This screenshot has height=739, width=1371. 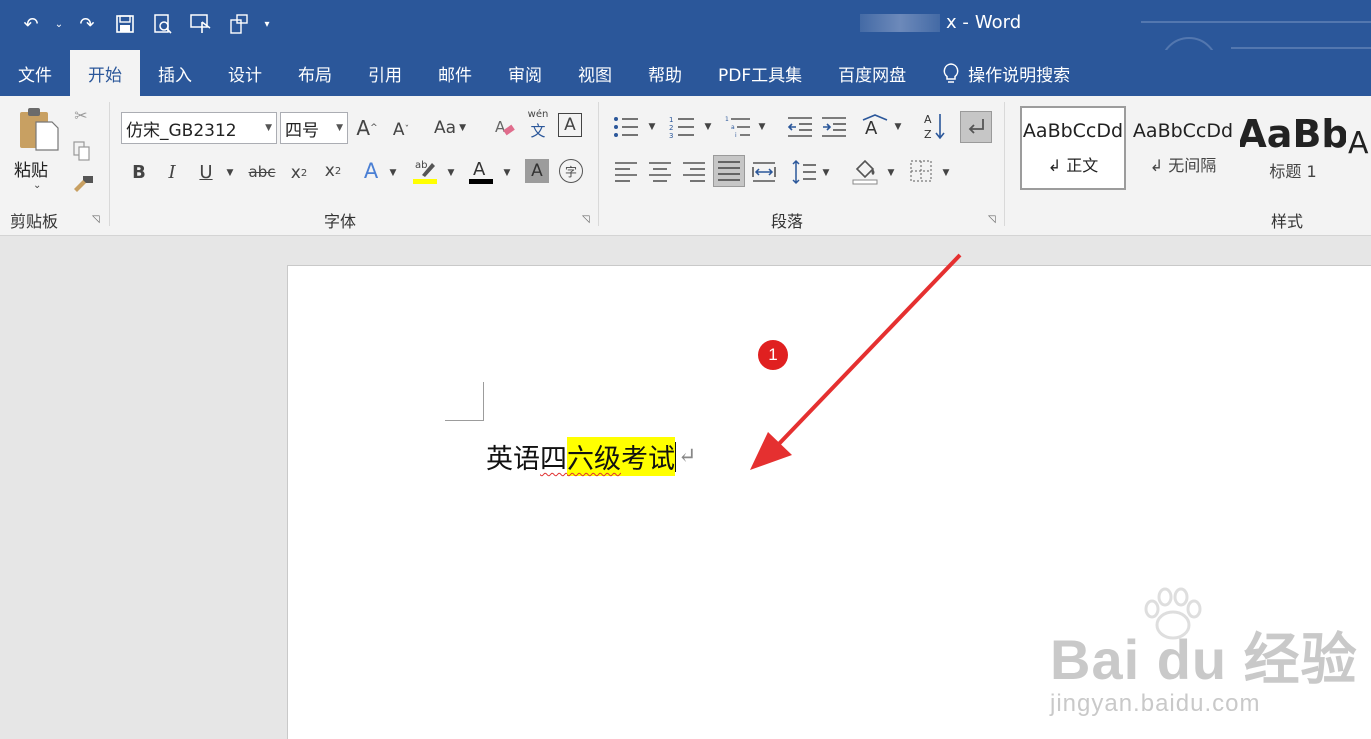 What do you see at coordinates (1183, 148) in the screenshot?
I see `style-no-spacing: AaBbCcDd ↲ 无间隔` at bounding box center [1183, 148].